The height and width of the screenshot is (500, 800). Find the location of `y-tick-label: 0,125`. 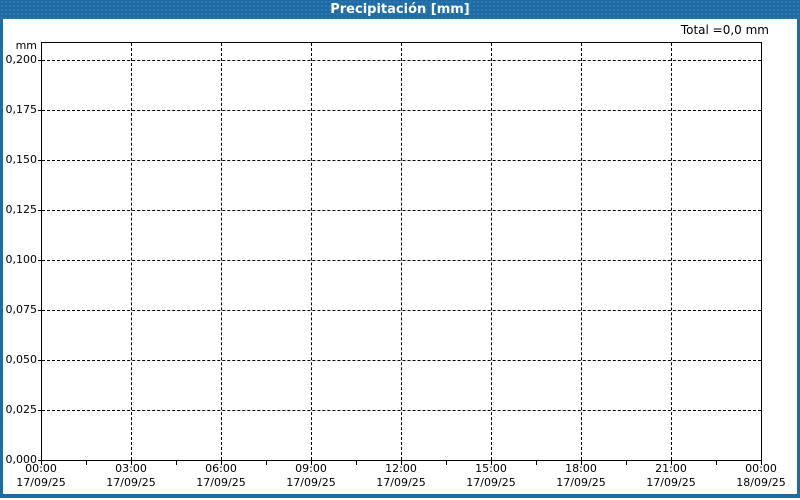

y-tick-label: 0,125 is located at coordinates (21, 209).